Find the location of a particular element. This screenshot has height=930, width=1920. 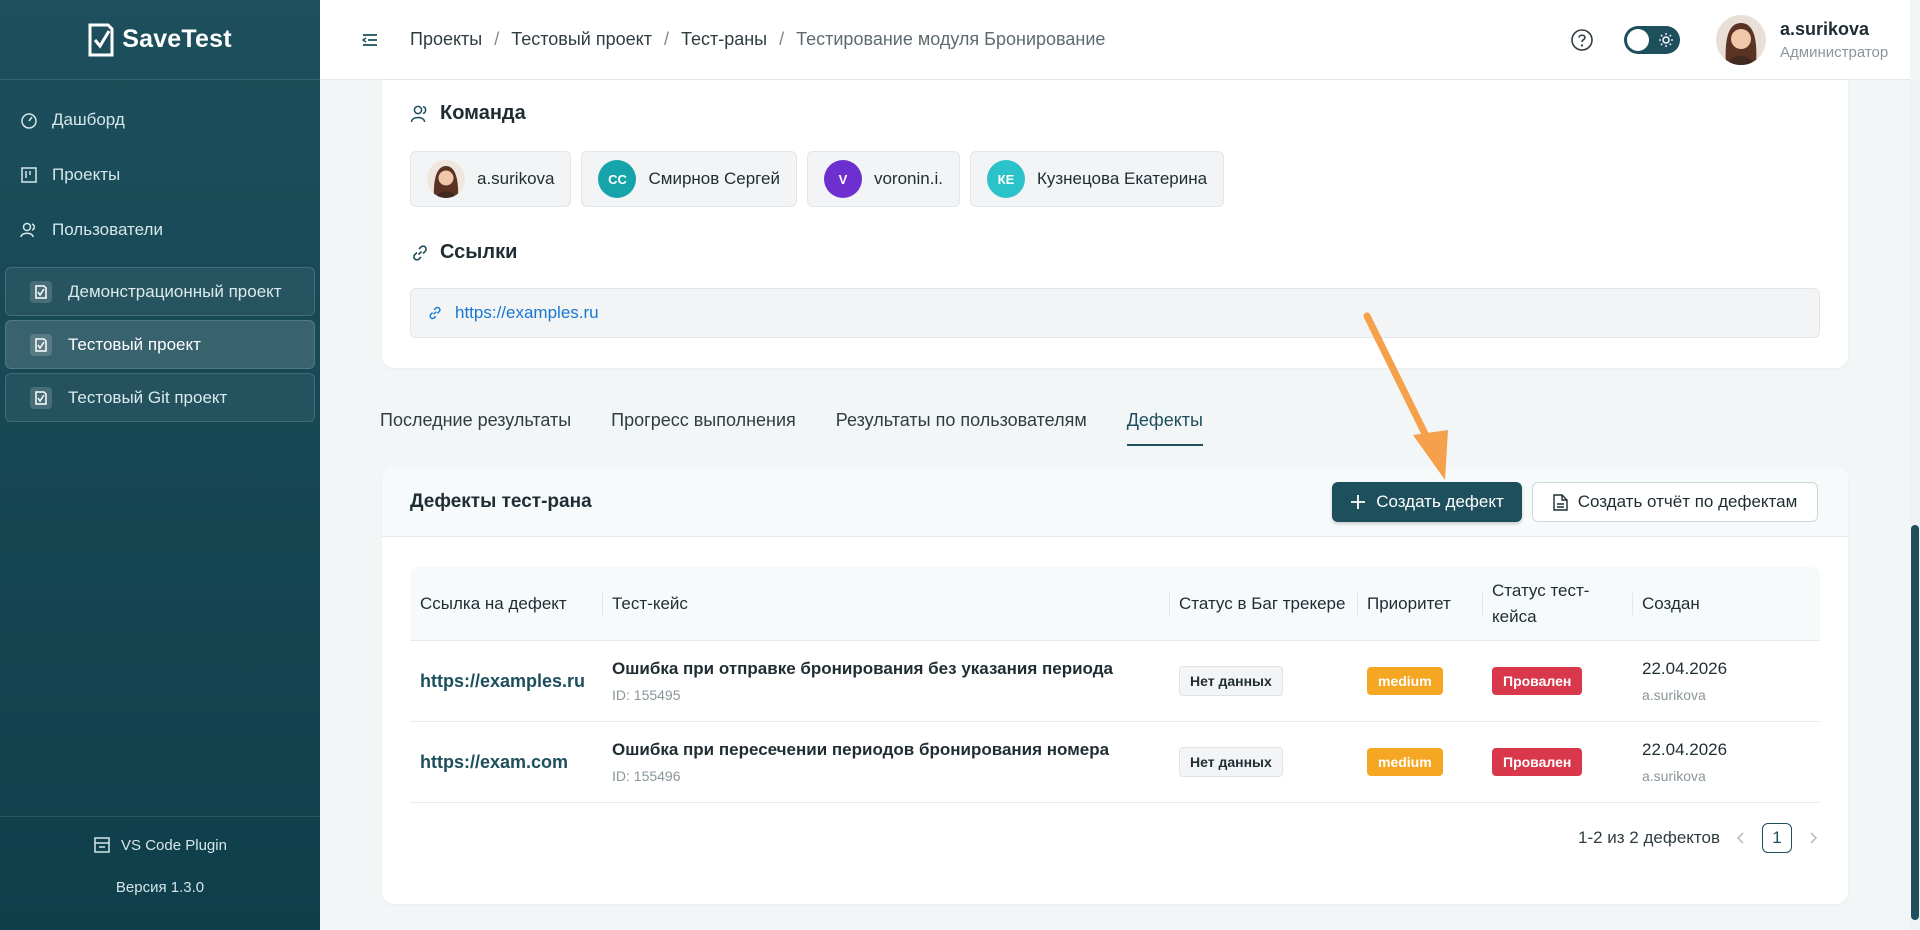

plugin-label: VS Code Plugin is located at coordinates (174, 845).